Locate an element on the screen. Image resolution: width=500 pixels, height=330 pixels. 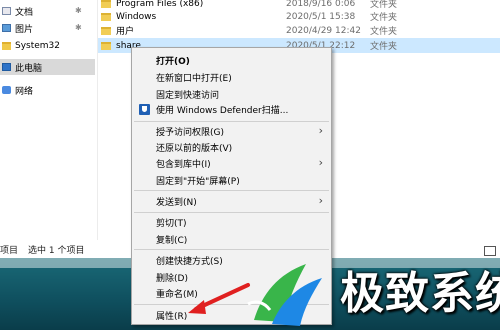
menu-item-grant-access: 授予访问权限(G) › is located at coordinates (231, 131).